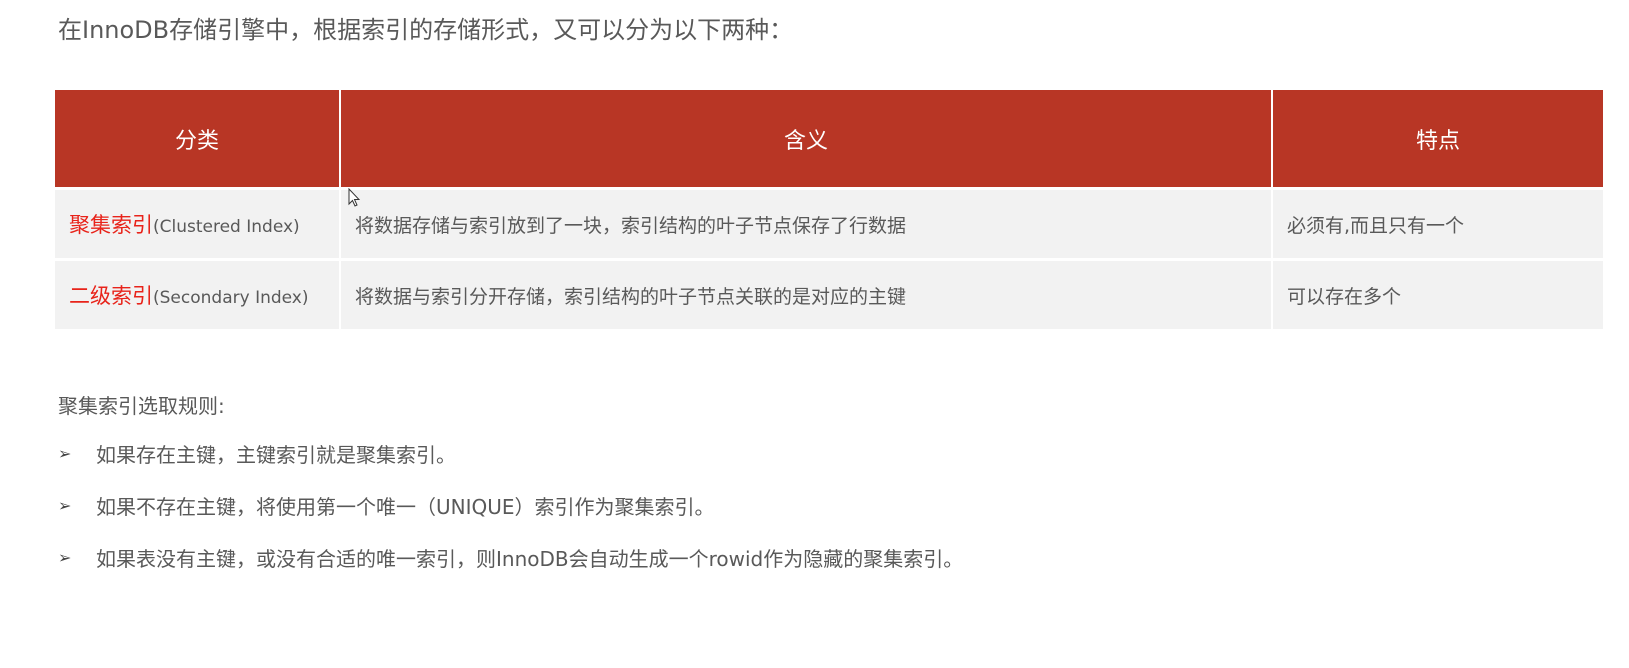  I want to click on category-cell: 二级索引(Secondary Index), so click(198, 293).